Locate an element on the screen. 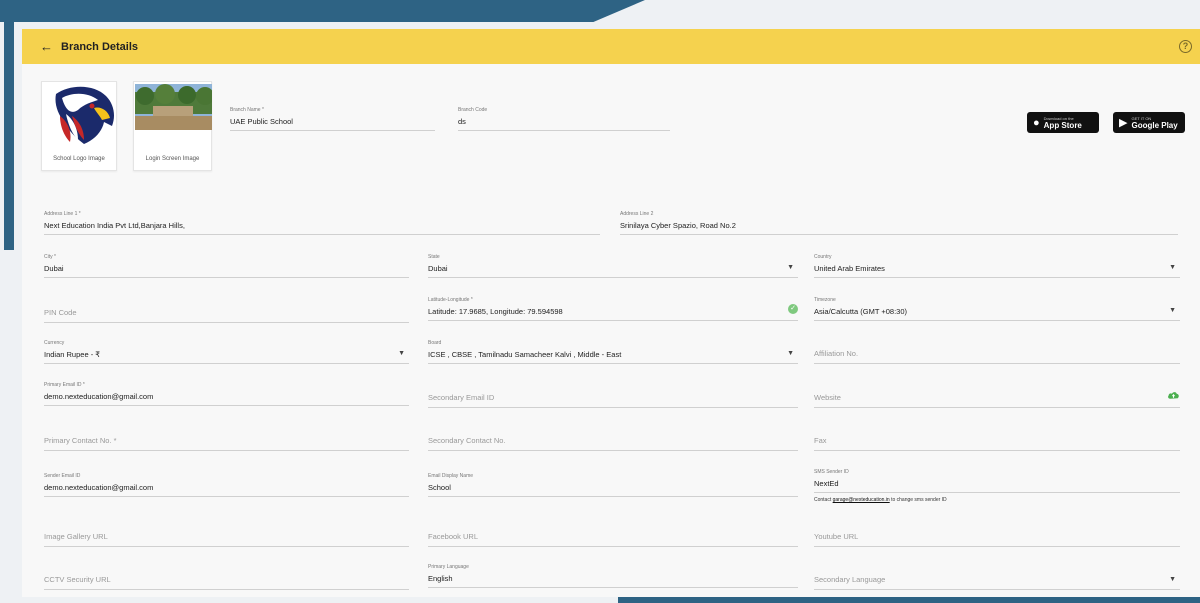 Image resolution: width=1200 pixels, height=603 pixels. help-circle-icon: ? is located at coordinates (1185, 46).